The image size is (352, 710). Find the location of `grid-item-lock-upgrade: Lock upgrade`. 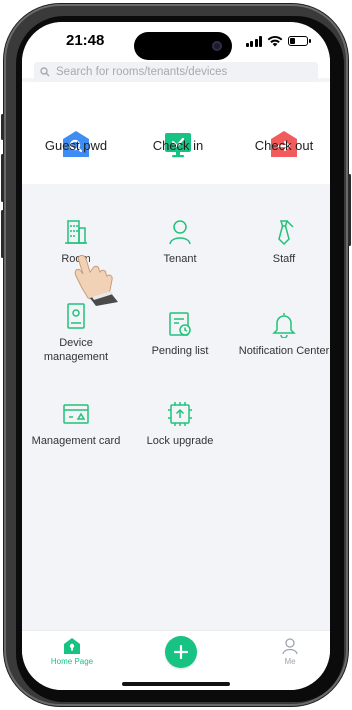

grid-item-lock-upgrade: Lock upgrade is located at coordinates (180, 424).